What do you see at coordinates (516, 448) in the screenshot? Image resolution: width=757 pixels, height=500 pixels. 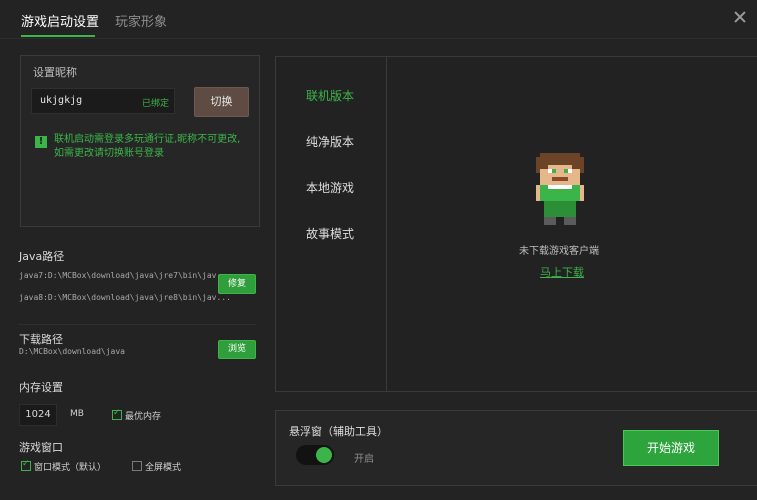 I see `launch-panel: 悬浮窗（辅助工具） 开启 开始游戏` at bounding box center [516, 448].